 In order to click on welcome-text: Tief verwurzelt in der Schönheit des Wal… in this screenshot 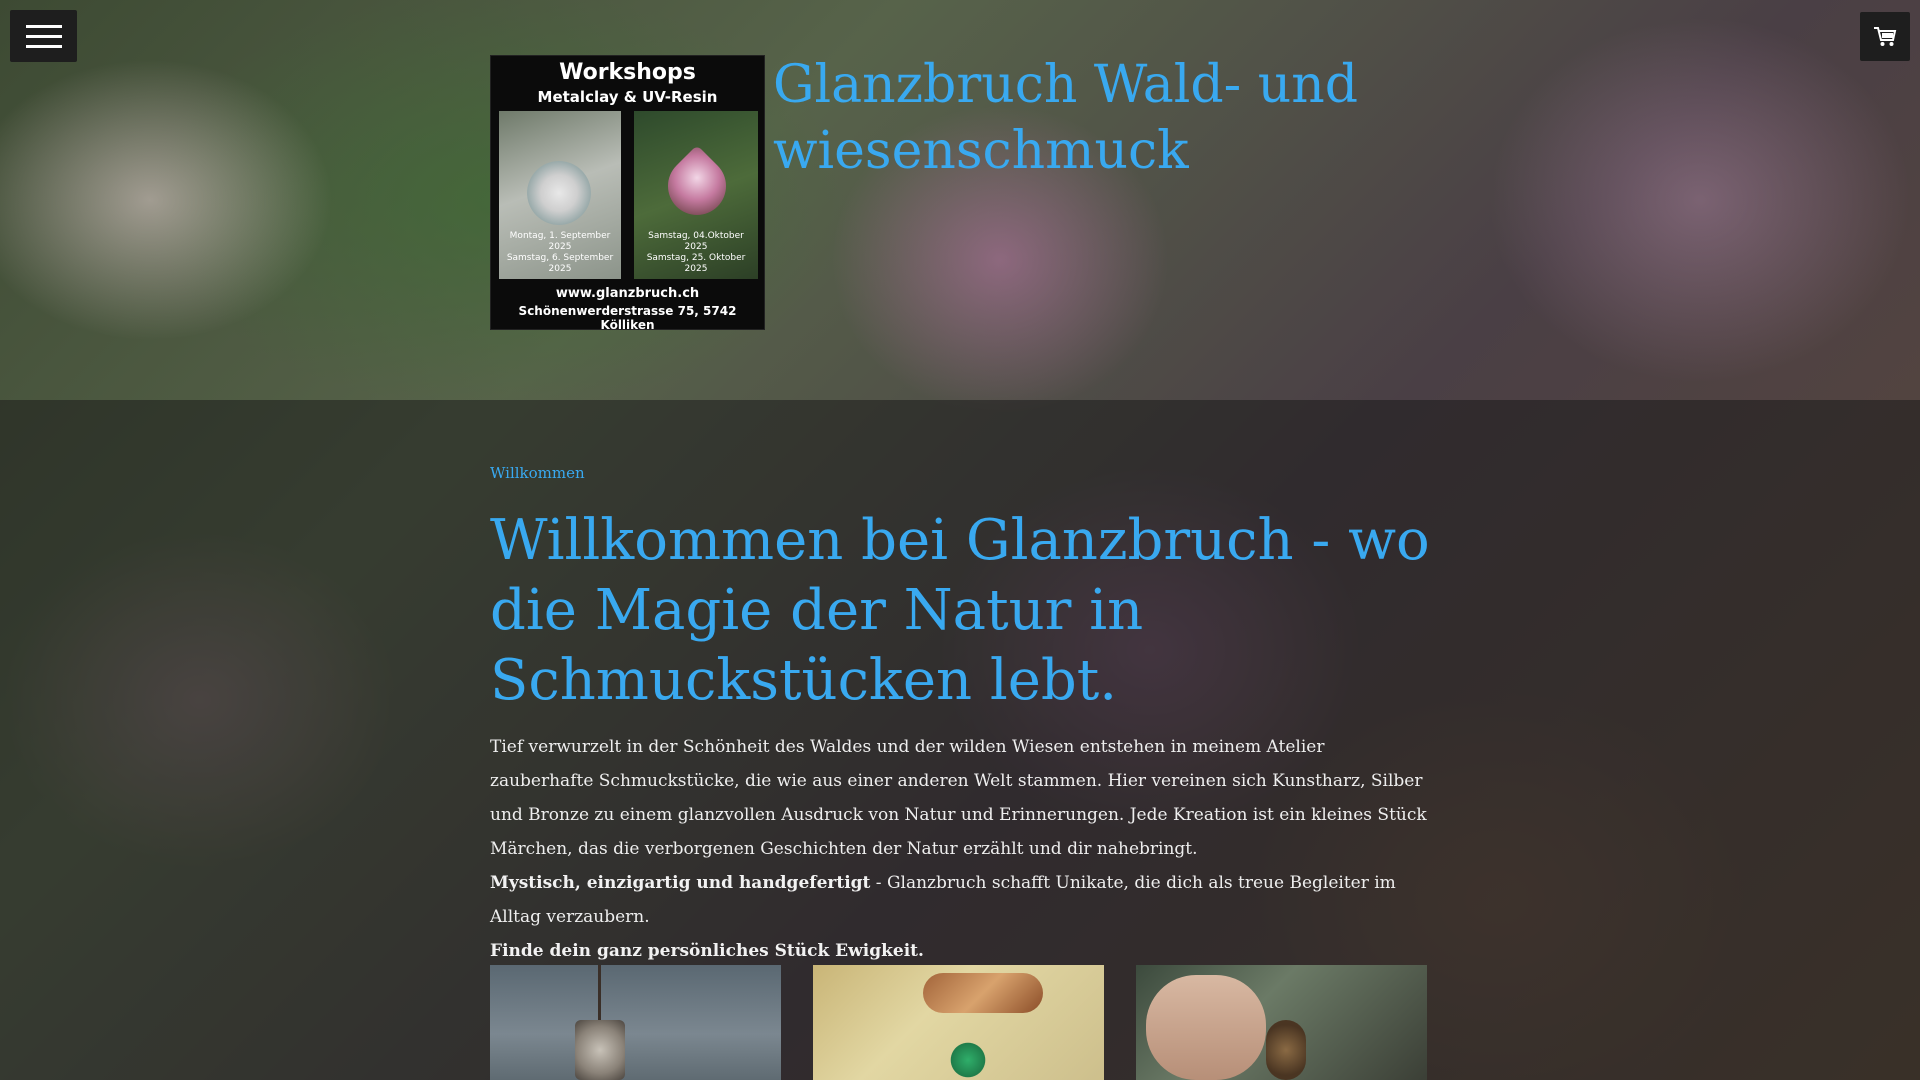, I will do `click(960, 849)`.